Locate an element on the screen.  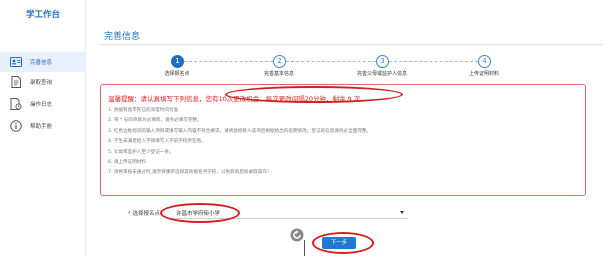
cursor-line is located at coordinates (304, 248).